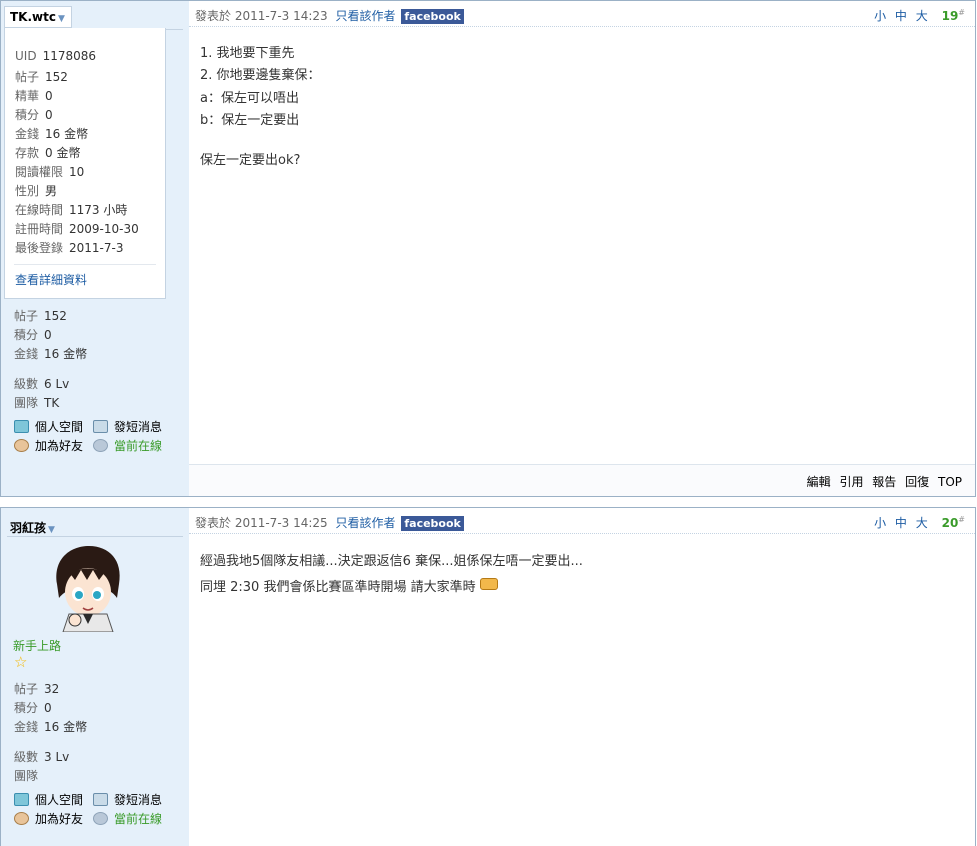 This screenshot has height=846, width=977. What do you see at coordinates (51, 279) in the screenshot?
I see `view-details-link: 查看詳細資料` at bounding box center [51, 279].